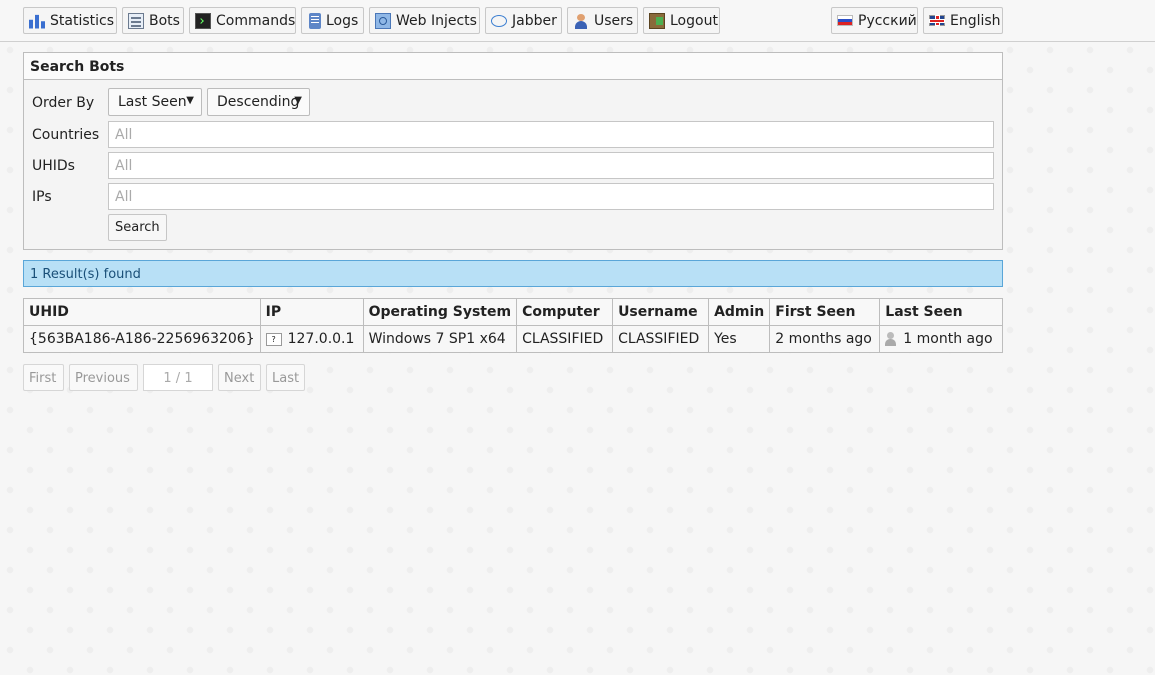 This screenshot has height=675, width=1155. Describe the element at coordinates (82, 20) in the screenshot. I see `nav-statistics-label: Statistics` at that location.